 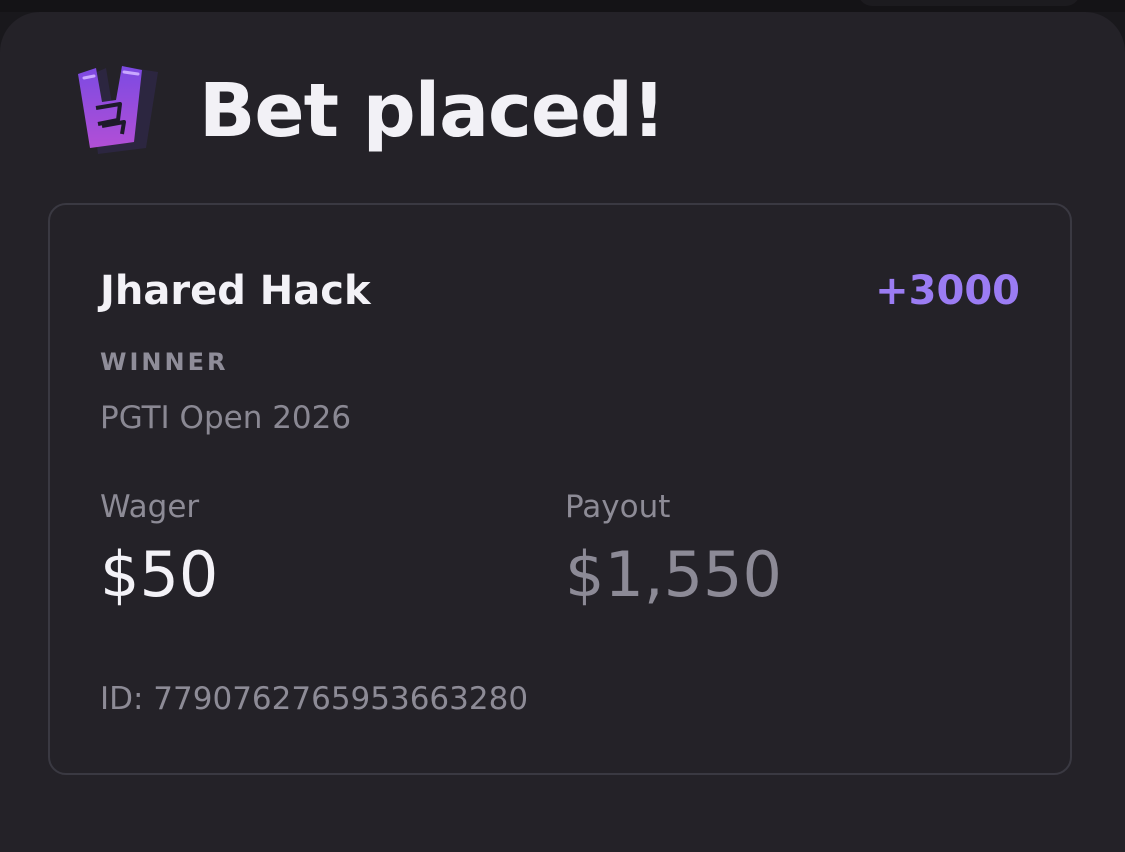 I want to click on event-name: PGTI Open 2026, so click(x=226, y=418).